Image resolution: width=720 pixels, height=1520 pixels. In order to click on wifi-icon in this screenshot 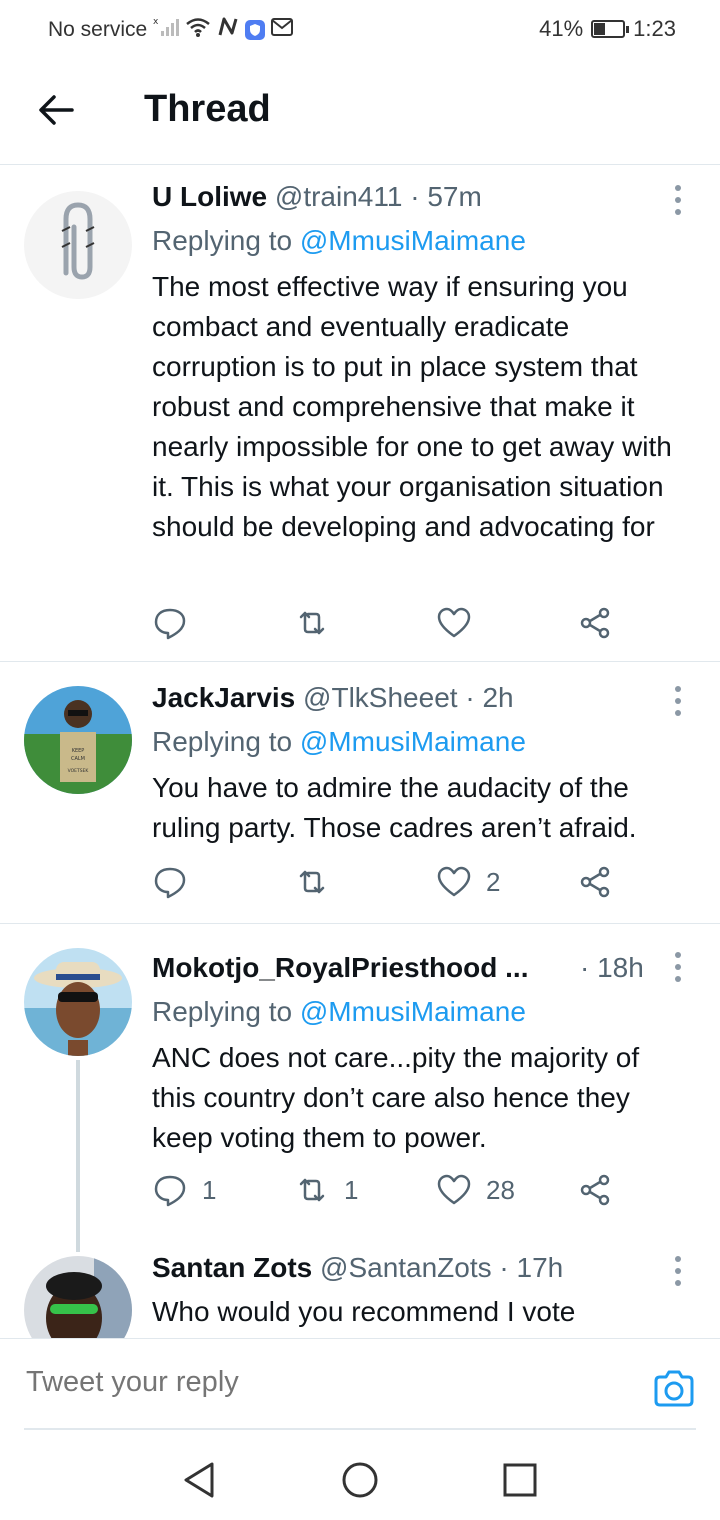, I will do `click(198, 30)`.